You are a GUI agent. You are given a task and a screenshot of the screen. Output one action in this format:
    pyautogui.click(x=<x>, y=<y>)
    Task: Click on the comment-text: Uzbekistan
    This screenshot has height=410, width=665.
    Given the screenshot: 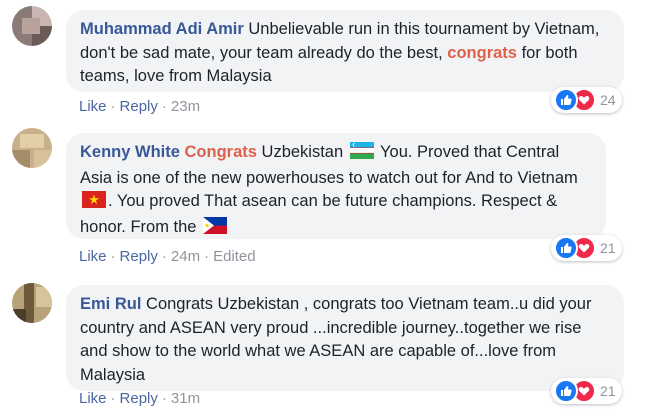 What is the action you would take?
    pyautogui.click(x=302, y=152)
    